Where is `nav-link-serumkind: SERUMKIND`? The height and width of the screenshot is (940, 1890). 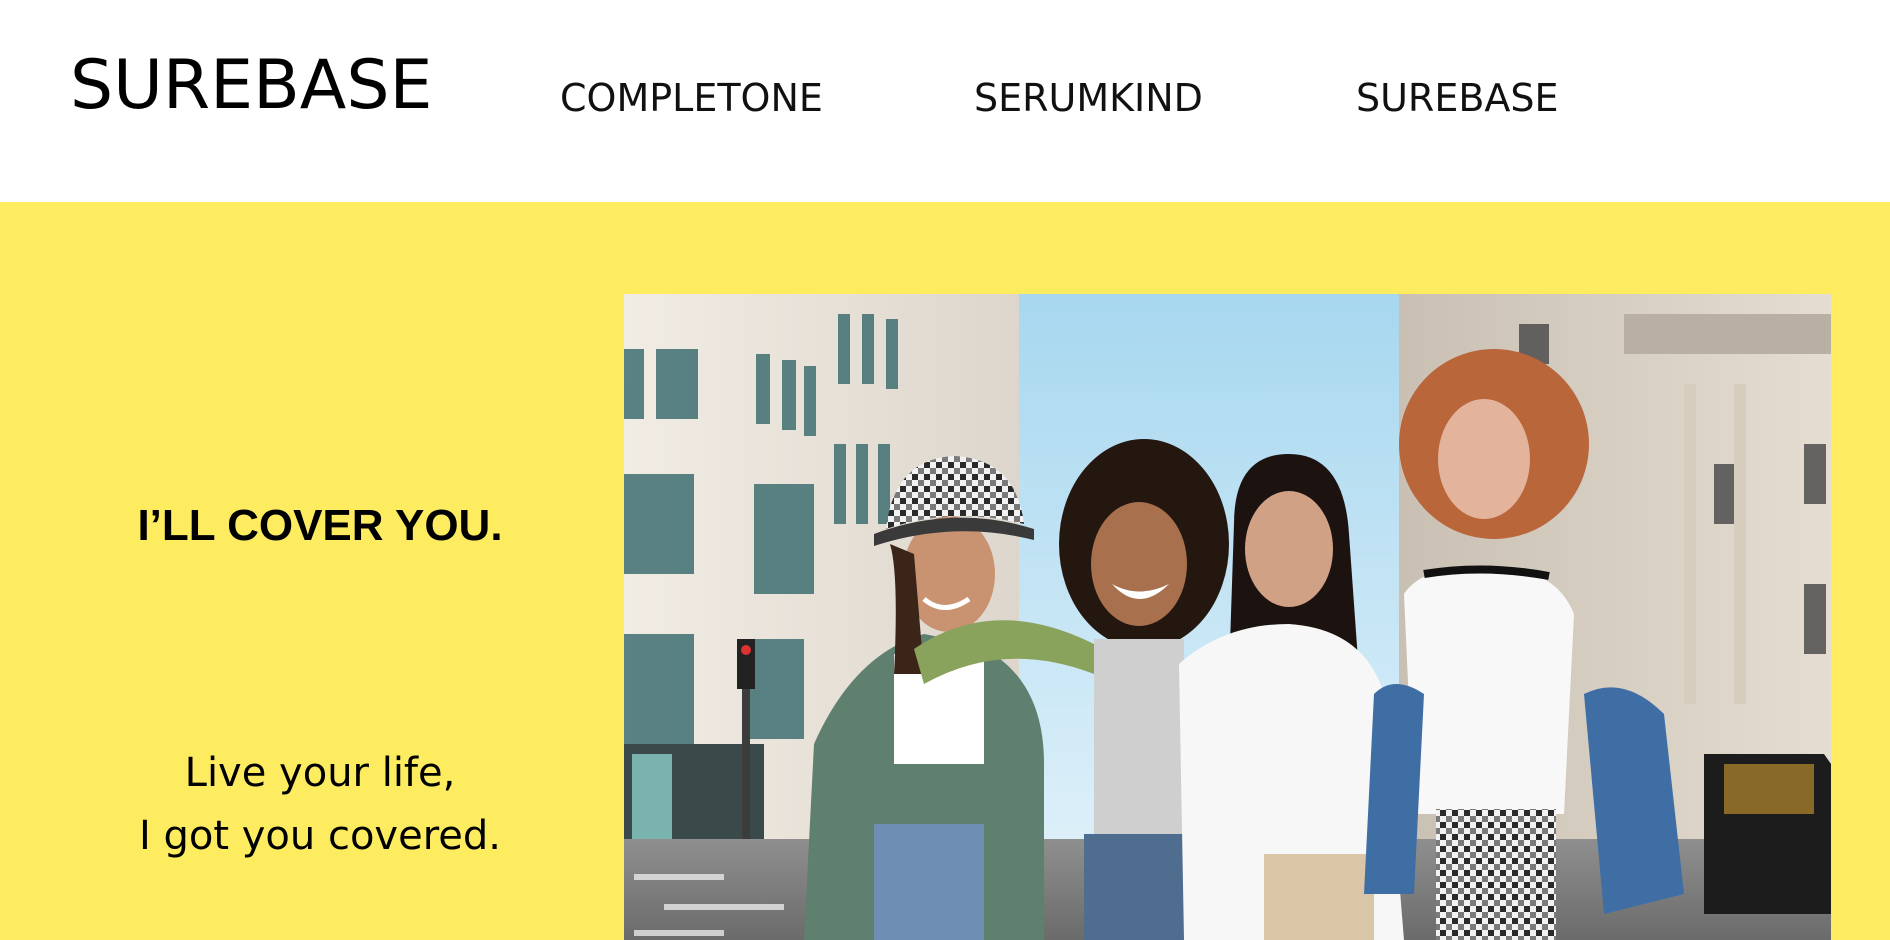
nav-link-serumkind: SERUMKIND is located at coordinates (1088, 98).